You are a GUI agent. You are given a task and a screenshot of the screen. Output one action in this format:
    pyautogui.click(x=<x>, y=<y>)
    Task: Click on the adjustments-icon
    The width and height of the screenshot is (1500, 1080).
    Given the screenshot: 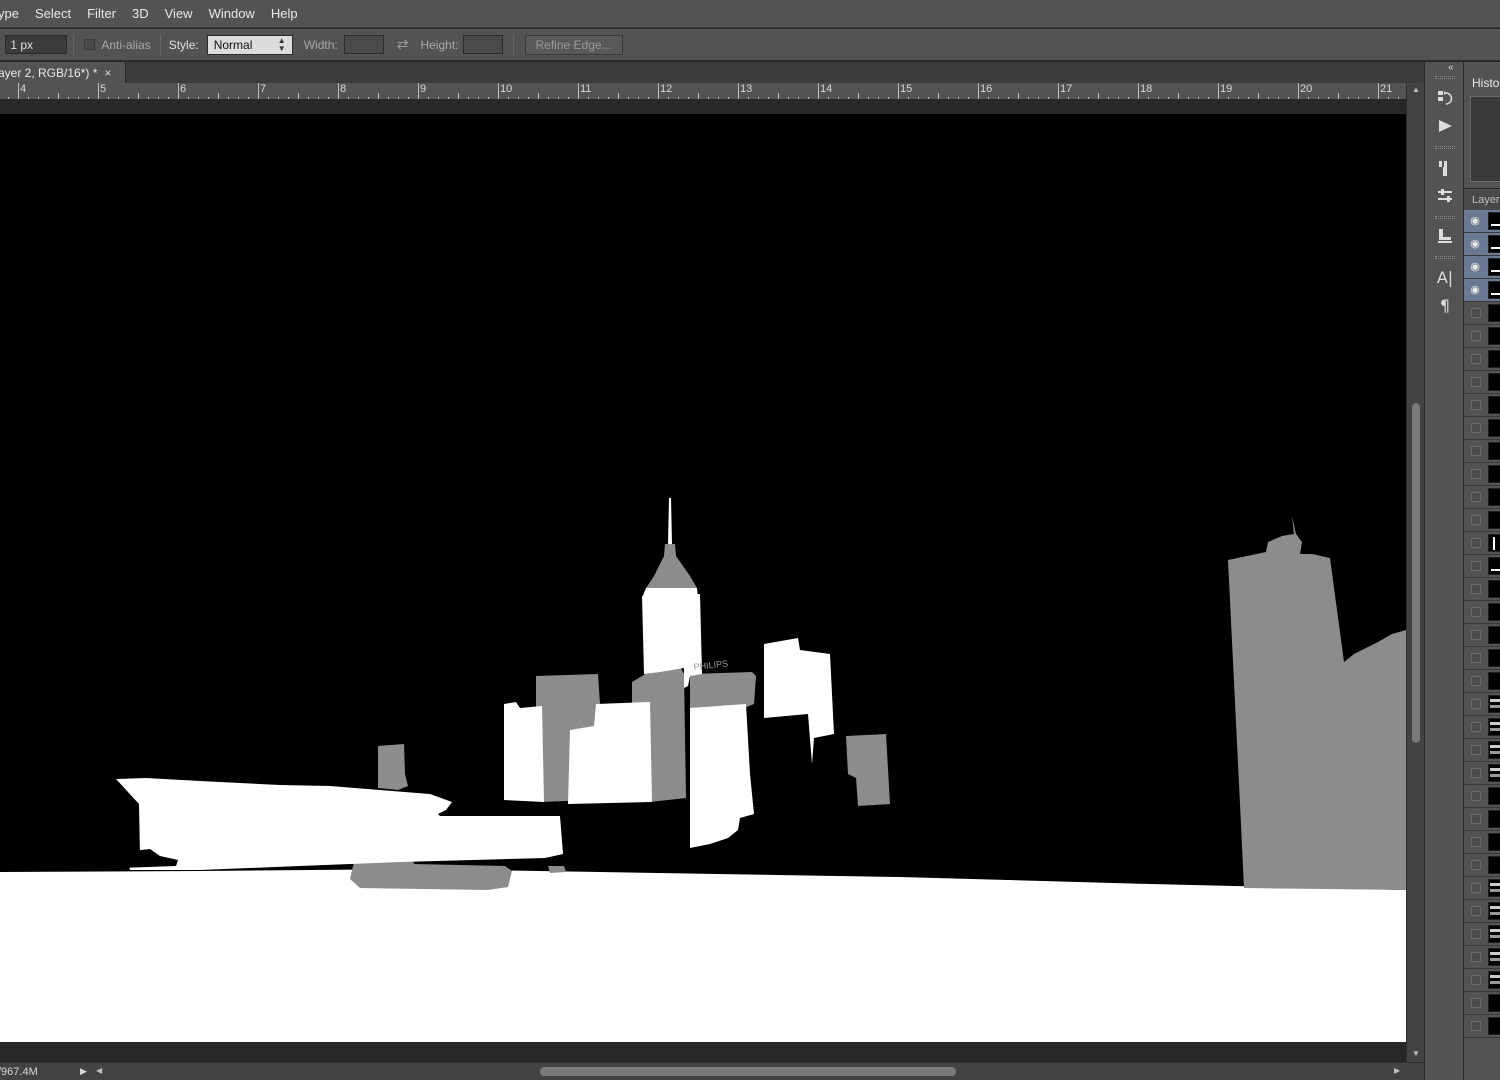 What is the action you would take?
    pyautogui.click(x=1445, y=196)
    